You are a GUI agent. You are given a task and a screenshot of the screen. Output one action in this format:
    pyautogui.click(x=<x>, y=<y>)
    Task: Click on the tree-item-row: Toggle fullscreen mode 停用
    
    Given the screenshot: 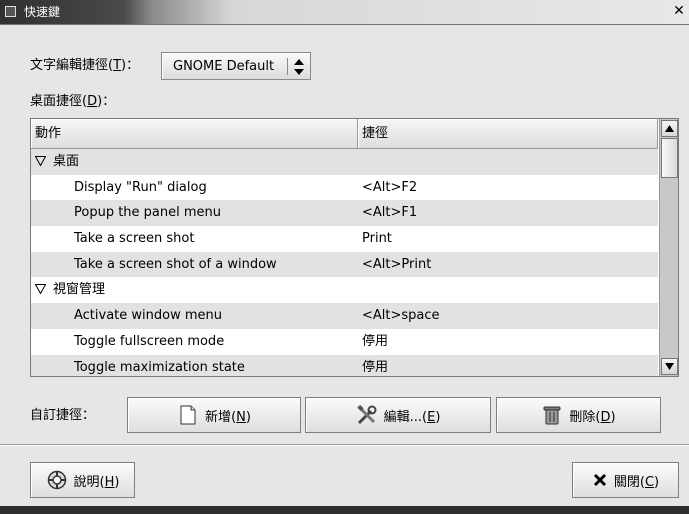 What is the action you would take?
    pyautogui.click(x=344, y=342)
    